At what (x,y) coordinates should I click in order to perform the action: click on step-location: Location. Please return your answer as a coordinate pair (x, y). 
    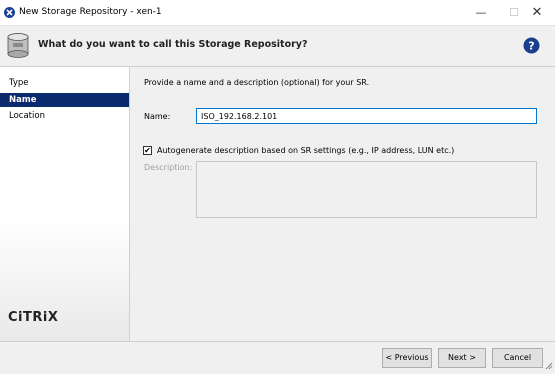
    Looking at the image, I should click on (64, 116).